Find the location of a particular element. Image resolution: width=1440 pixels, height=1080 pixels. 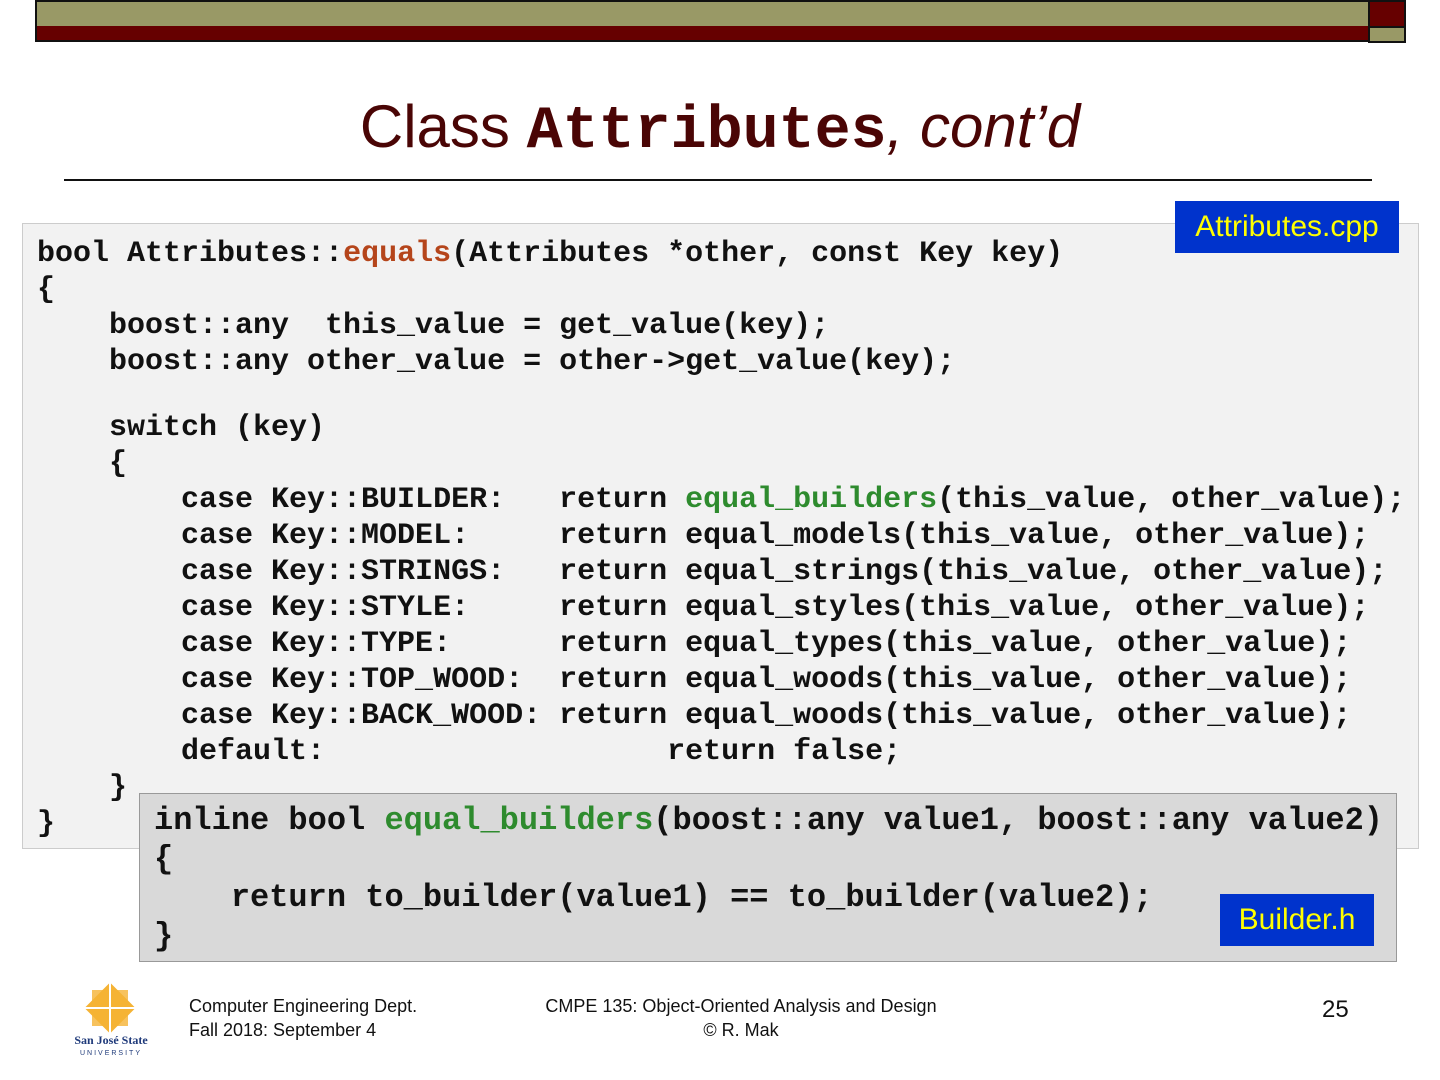

code-text: (this_value, other_value); is located at coordinates (1171, 500).